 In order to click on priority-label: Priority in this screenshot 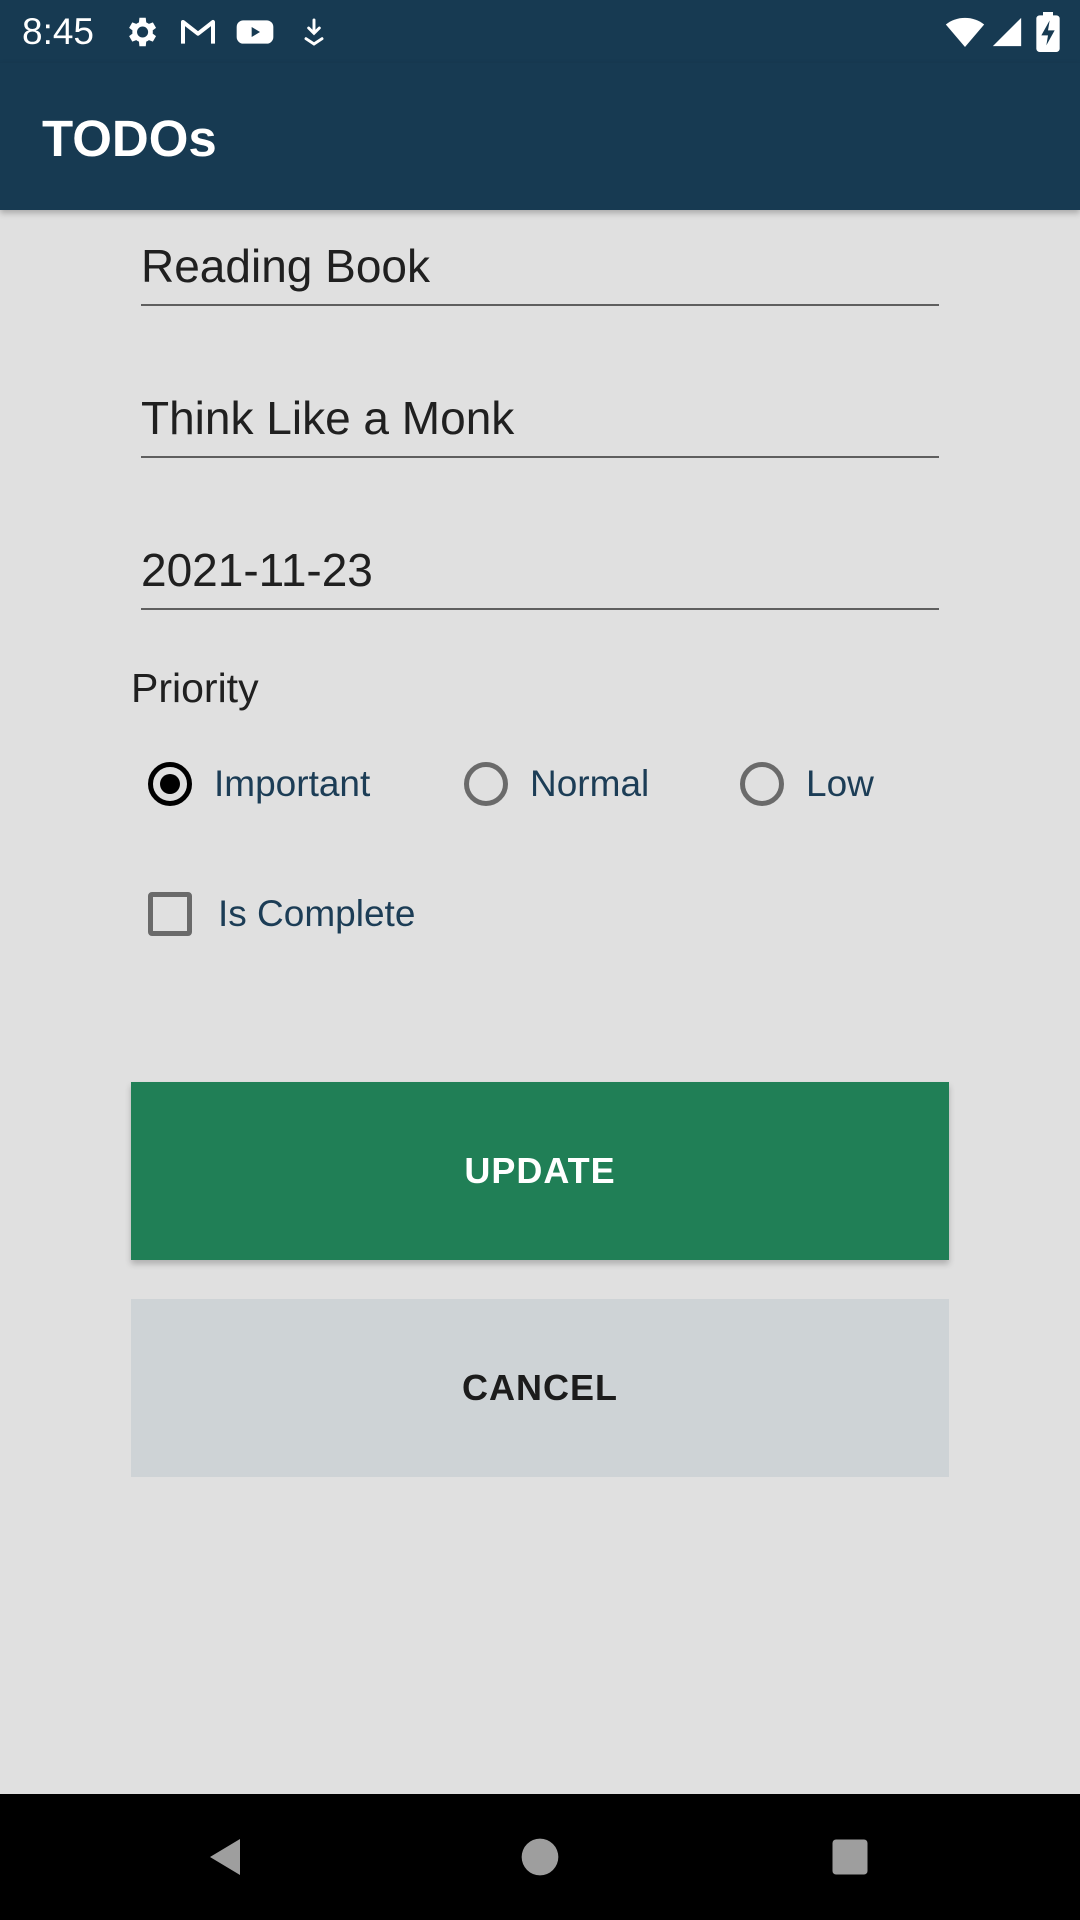, I will do `click(195, 688)`.